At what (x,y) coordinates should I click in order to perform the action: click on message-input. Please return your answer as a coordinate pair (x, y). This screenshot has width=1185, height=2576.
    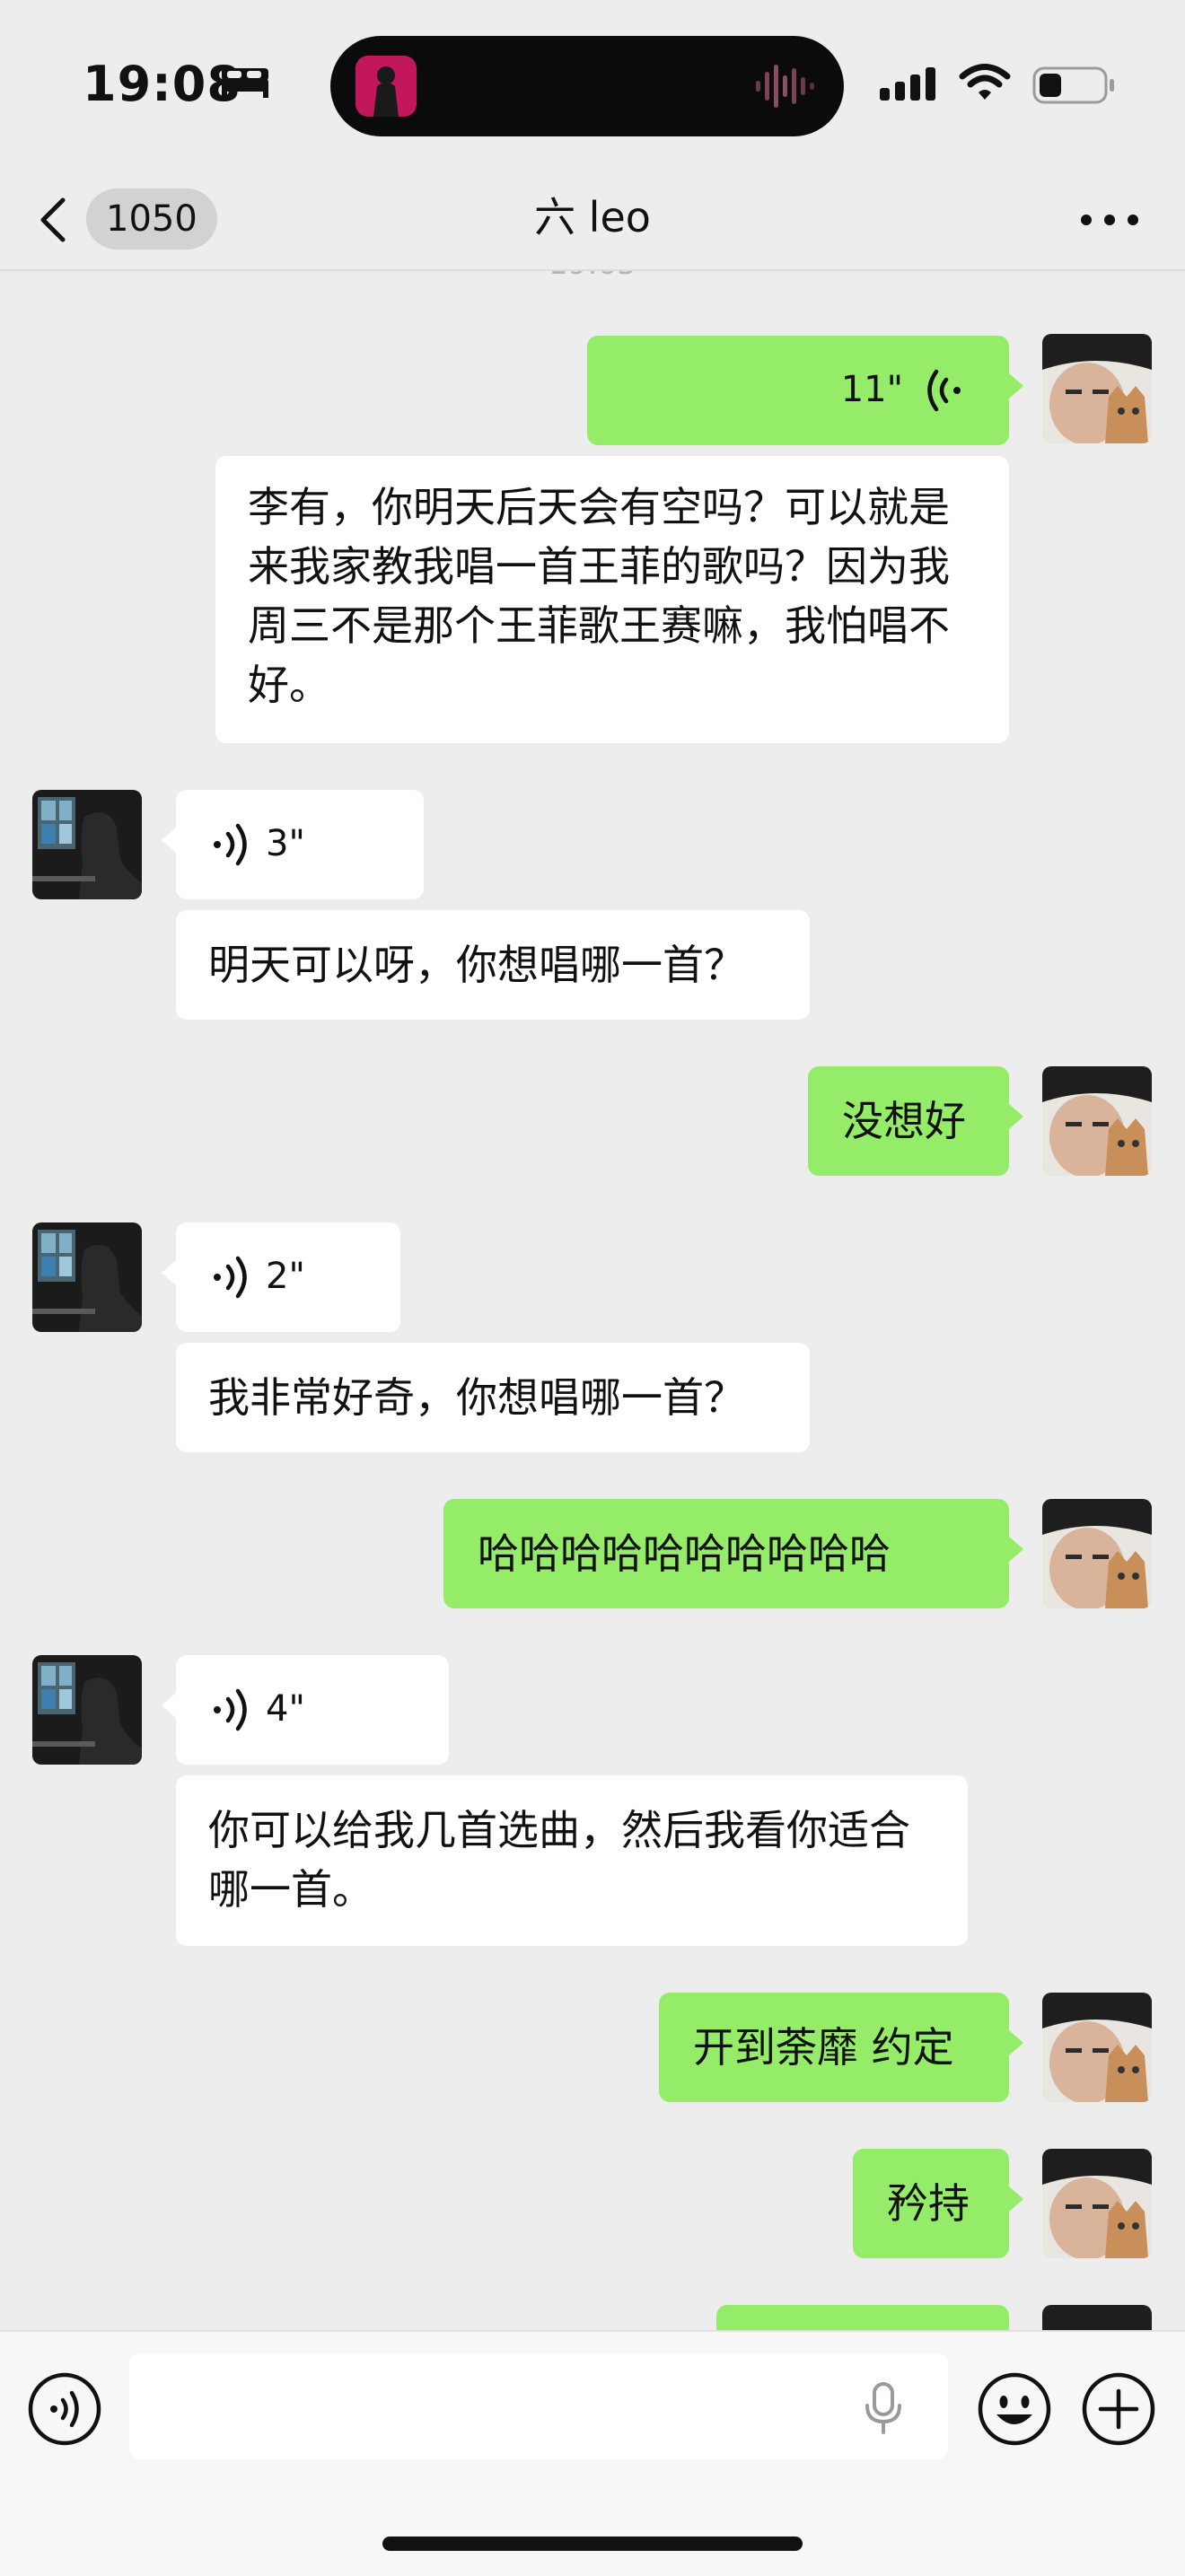
    Looking at the image, I should click on (538, 2406).